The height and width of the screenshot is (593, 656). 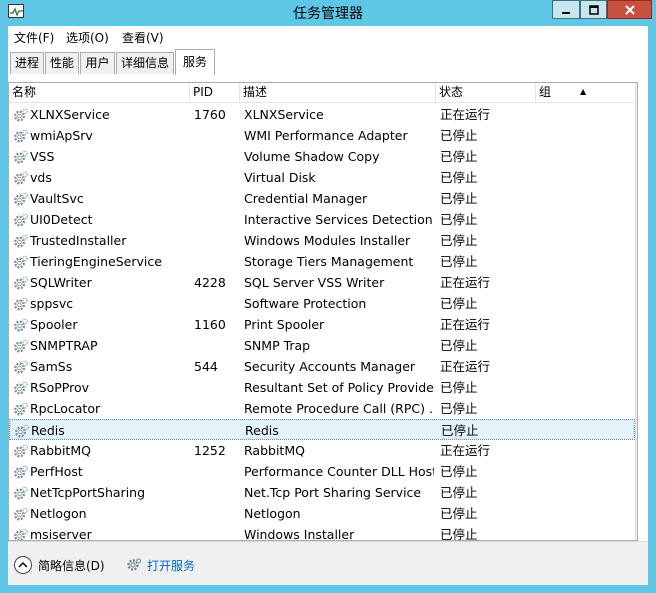 What do you see at coordinates (41, 177) in the screenshot?
I see `service-name: vds` at bounding box center [41, 177].